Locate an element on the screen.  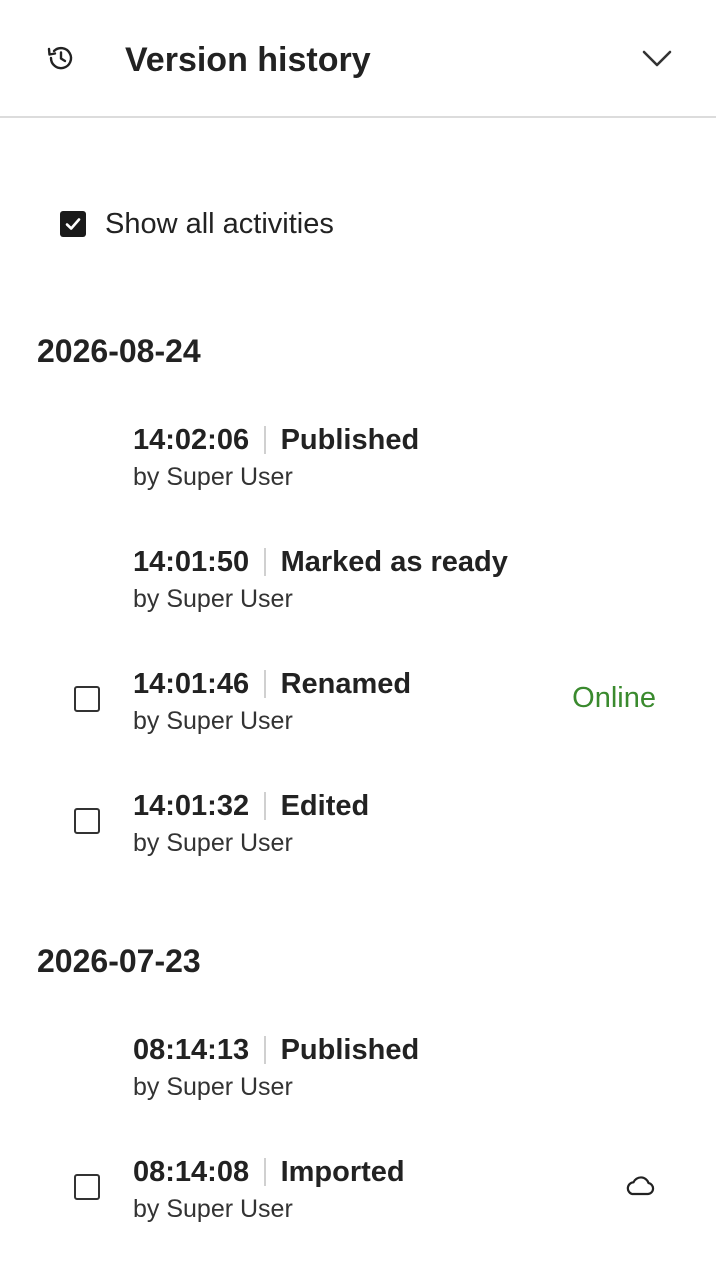
history-entry: 08:14:08 Imported by Super User is located at coordinates (358, 1199).